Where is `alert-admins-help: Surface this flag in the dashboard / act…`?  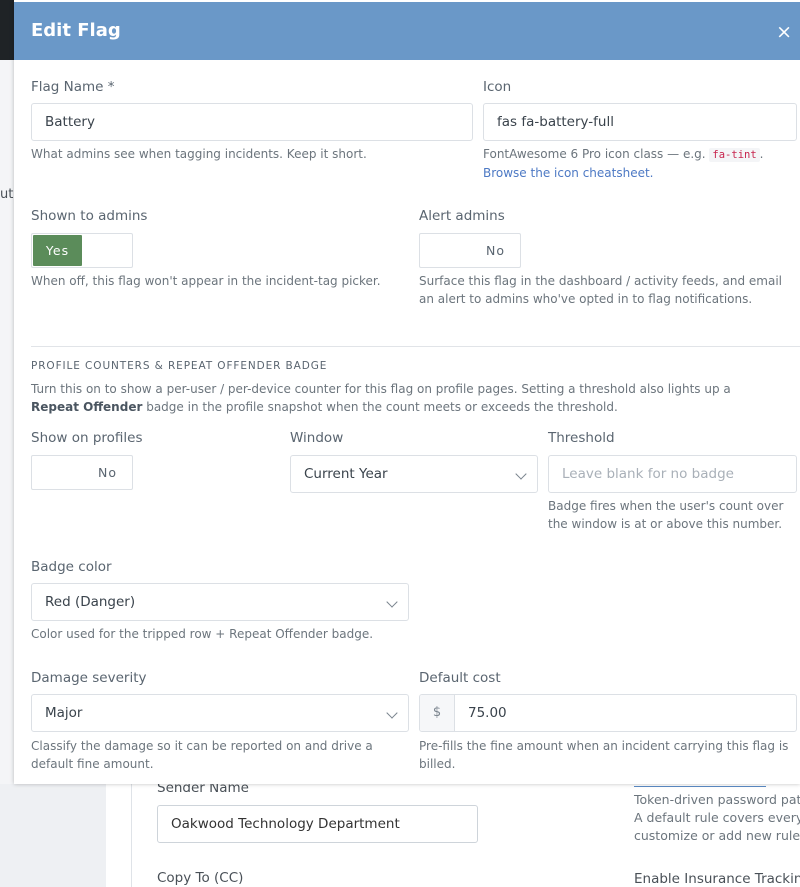
alert-admins-help: Surface this flag in the dashboard / act… is located at coordinates (601, 290).